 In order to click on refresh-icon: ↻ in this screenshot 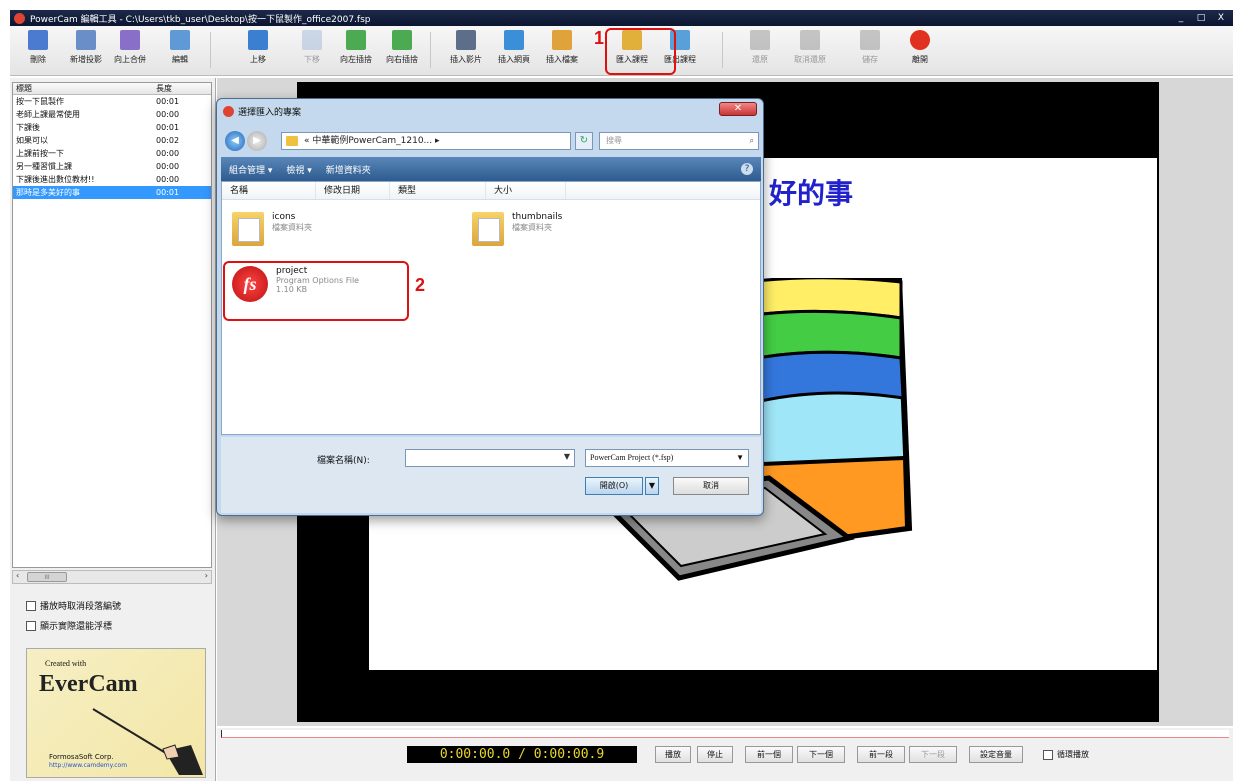, I will do `click(584, 141)`.